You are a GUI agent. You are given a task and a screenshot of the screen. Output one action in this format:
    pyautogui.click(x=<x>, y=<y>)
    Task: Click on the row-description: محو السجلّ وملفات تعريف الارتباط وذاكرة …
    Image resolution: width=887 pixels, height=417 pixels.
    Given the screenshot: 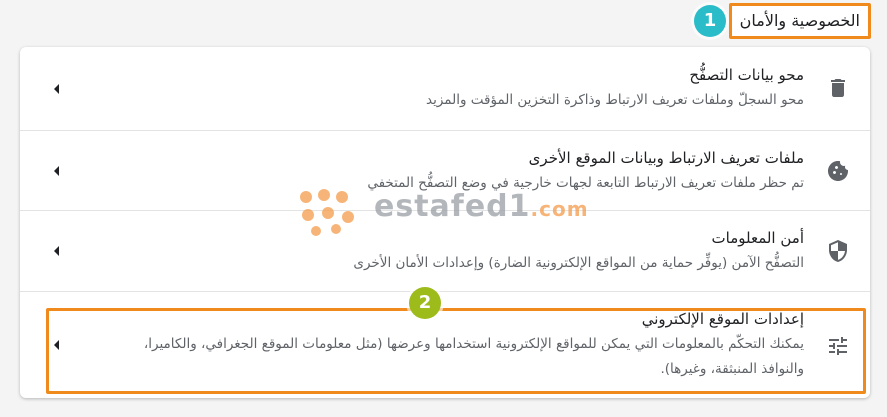 What is the action you would take?
    pyautogui.click(x=614, y=100)
    